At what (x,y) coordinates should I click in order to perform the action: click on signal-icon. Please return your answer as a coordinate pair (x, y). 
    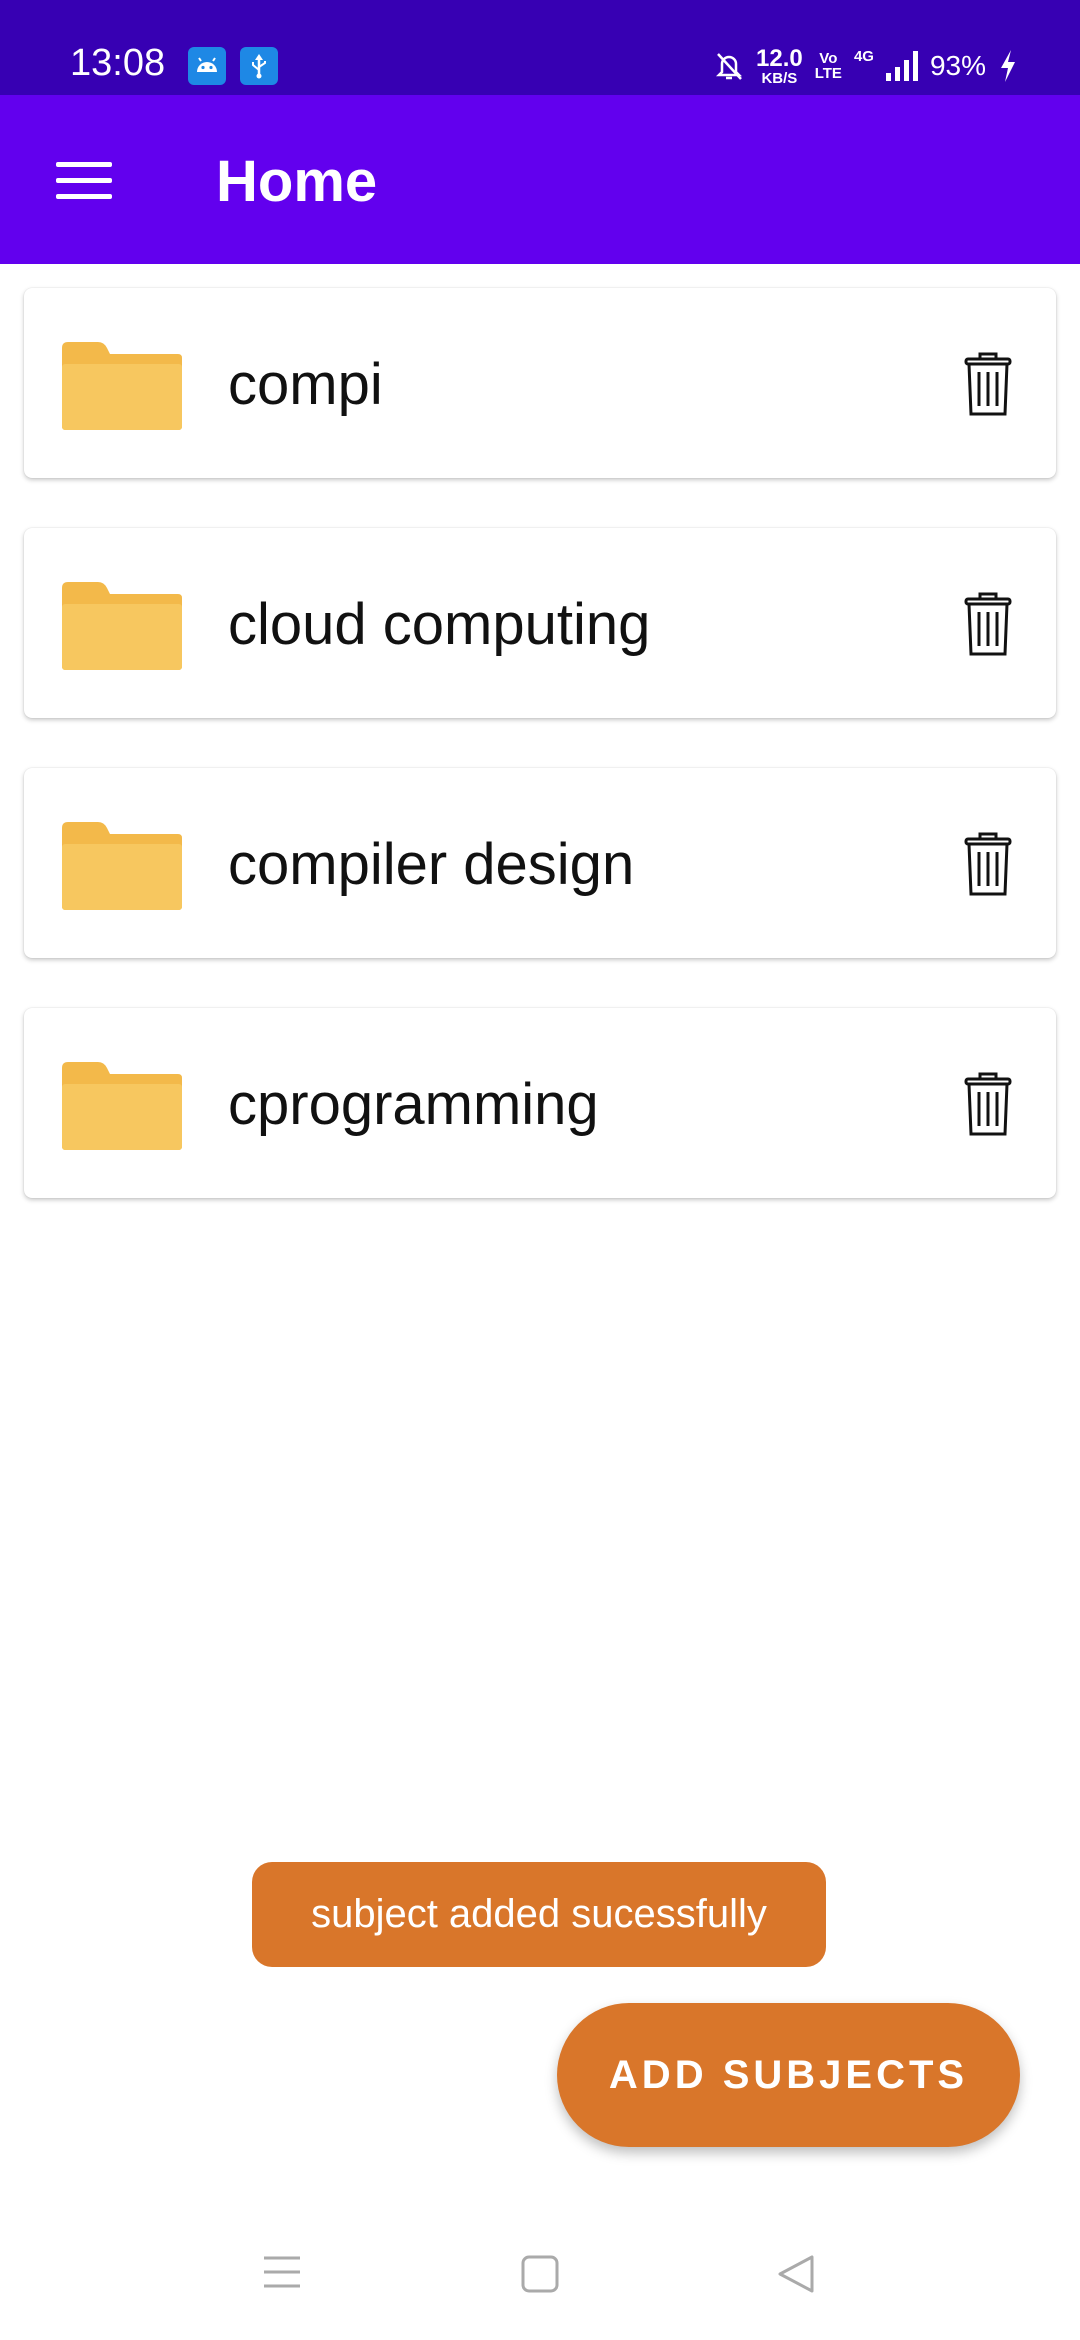
    Looking at the image, I should click on (901, 66).